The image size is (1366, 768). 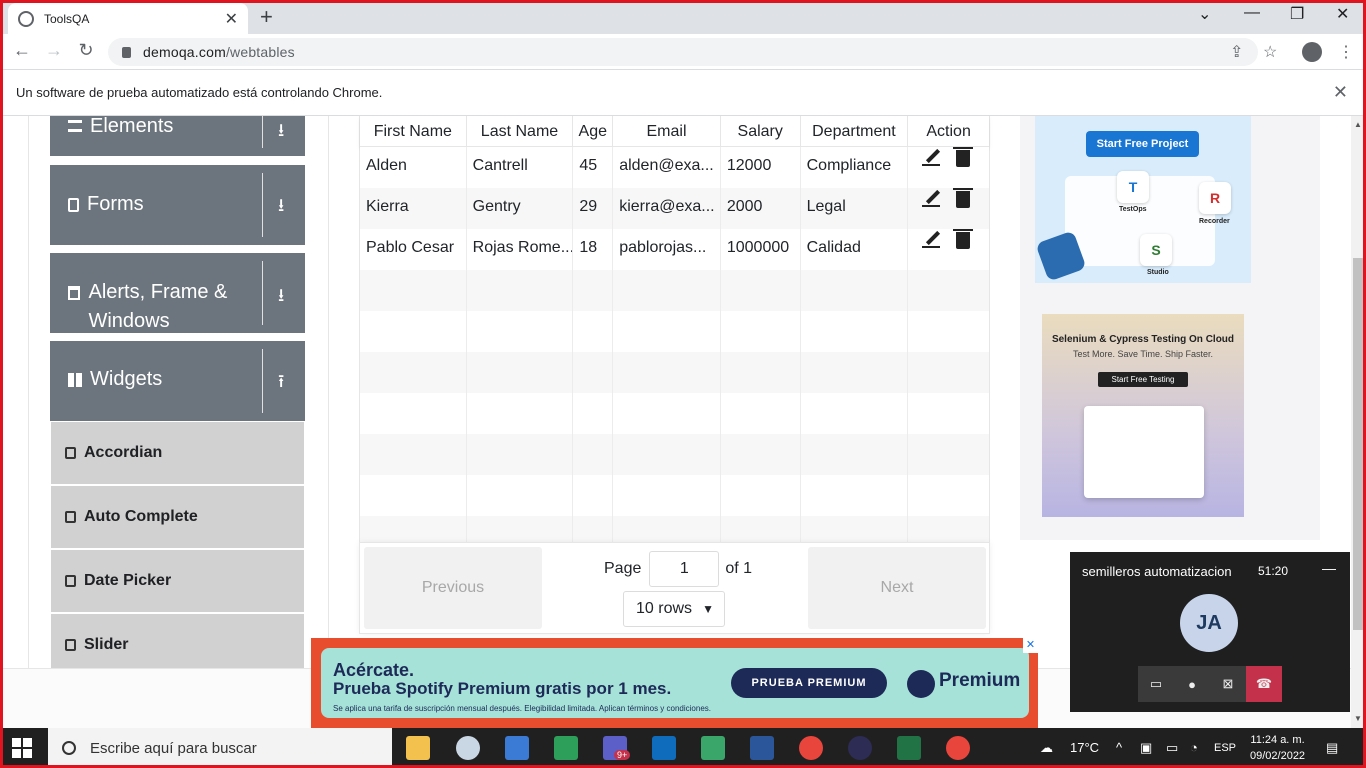 What do you see at coordinates (231, 19) in the screenshot?
I see `close-tab-icon: ✕` at bounding box center [231, 19].